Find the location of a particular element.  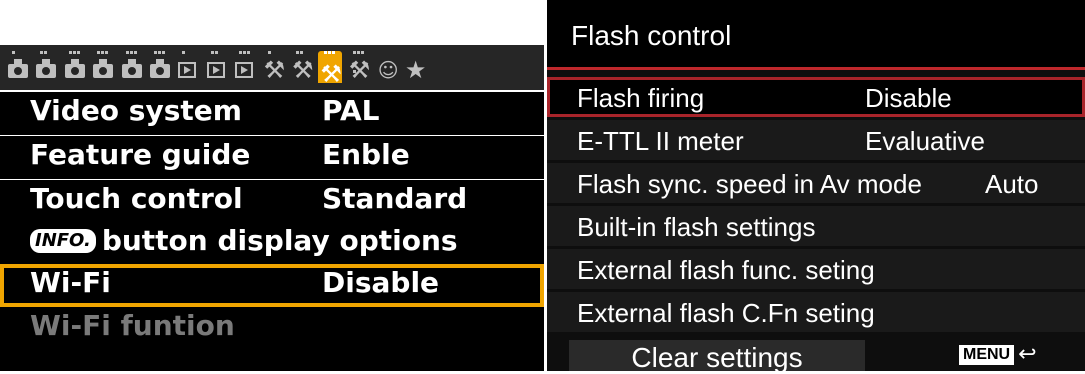

custom-functions-icon: ☺ is located at coordinates (388, 70).